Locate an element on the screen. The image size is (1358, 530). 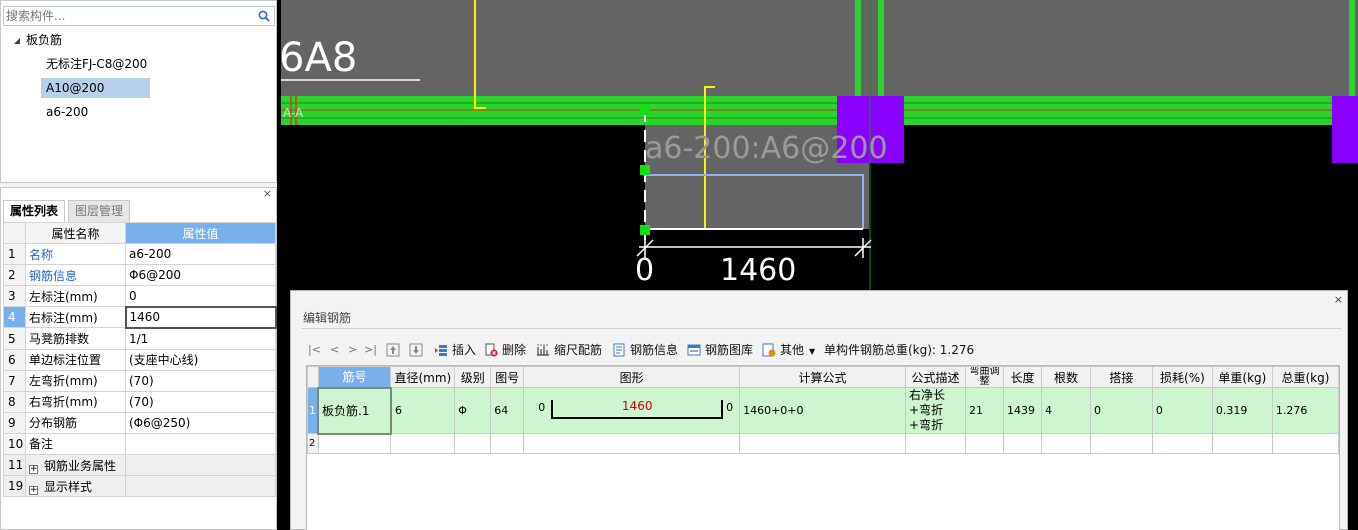
other-menu-button: 其他 ▼ is located at coordinates (788, 350).